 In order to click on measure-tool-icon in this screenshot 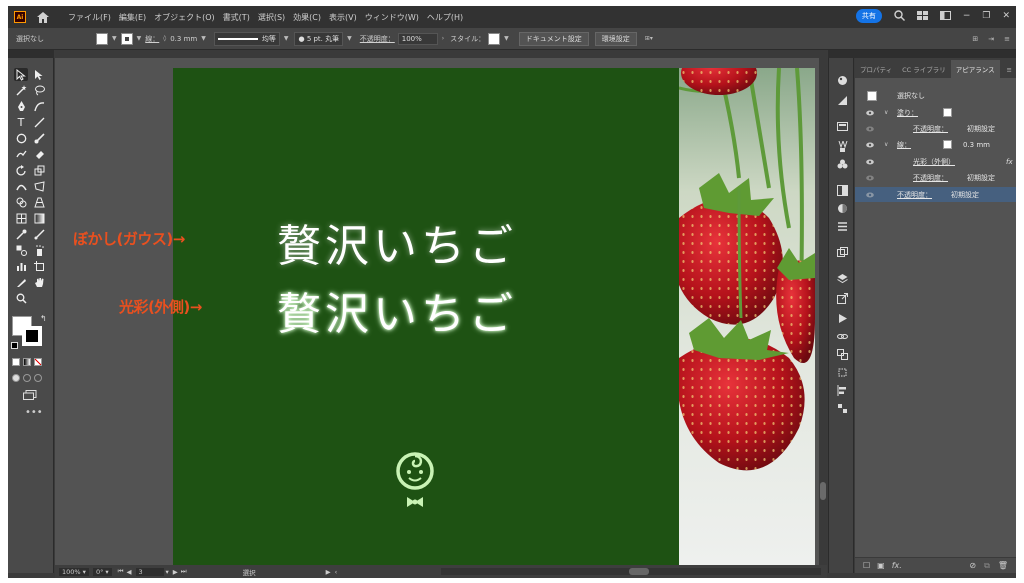, I will do `click(39, 234)`.